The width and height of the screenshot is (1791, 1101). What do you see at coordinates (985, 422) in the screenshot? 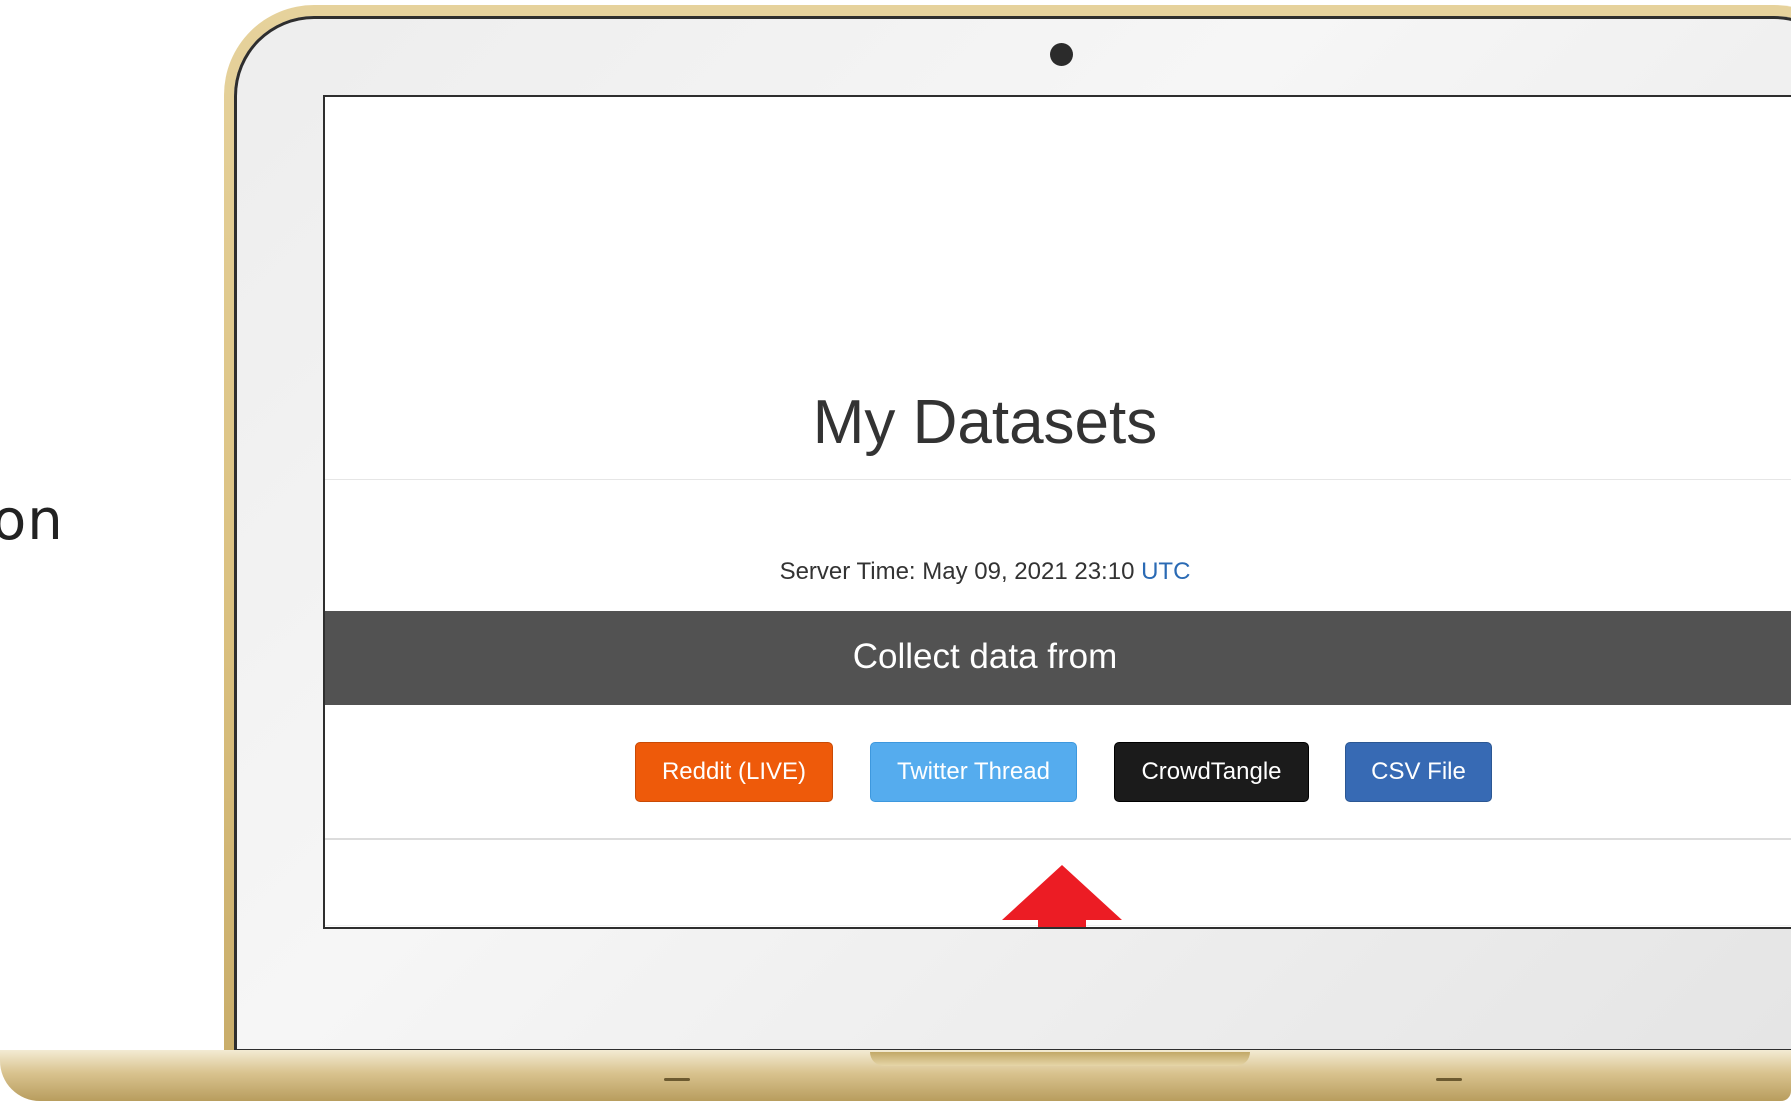
I see `page-title: My Datasets` at bounding box center [985, 422].